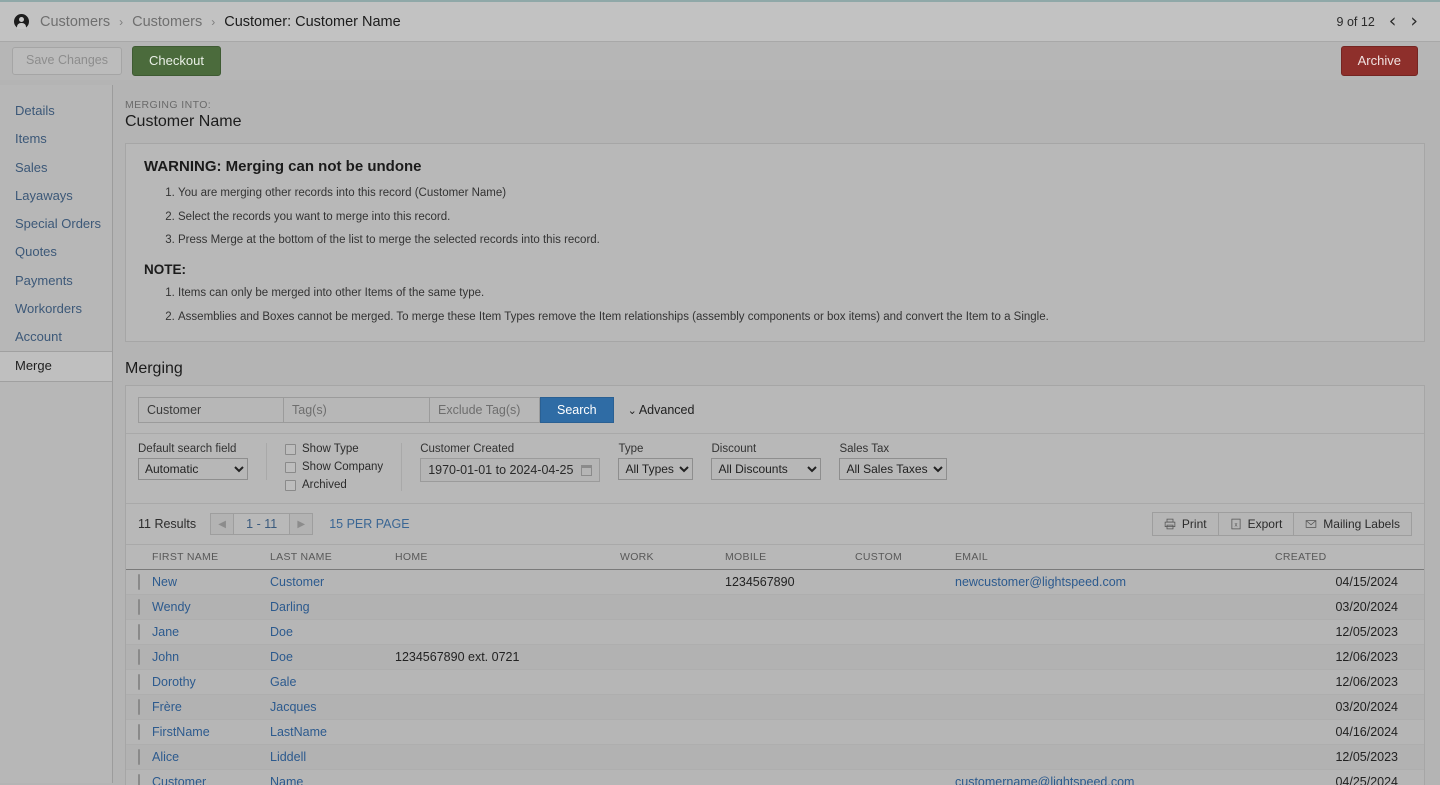 This screenshot has height=785, width=1440. What do you see at coordinates (1044, 780) in the screenshot?
I see `email-link: customername@lightspeed.com` at bounding box center [1044, 780].